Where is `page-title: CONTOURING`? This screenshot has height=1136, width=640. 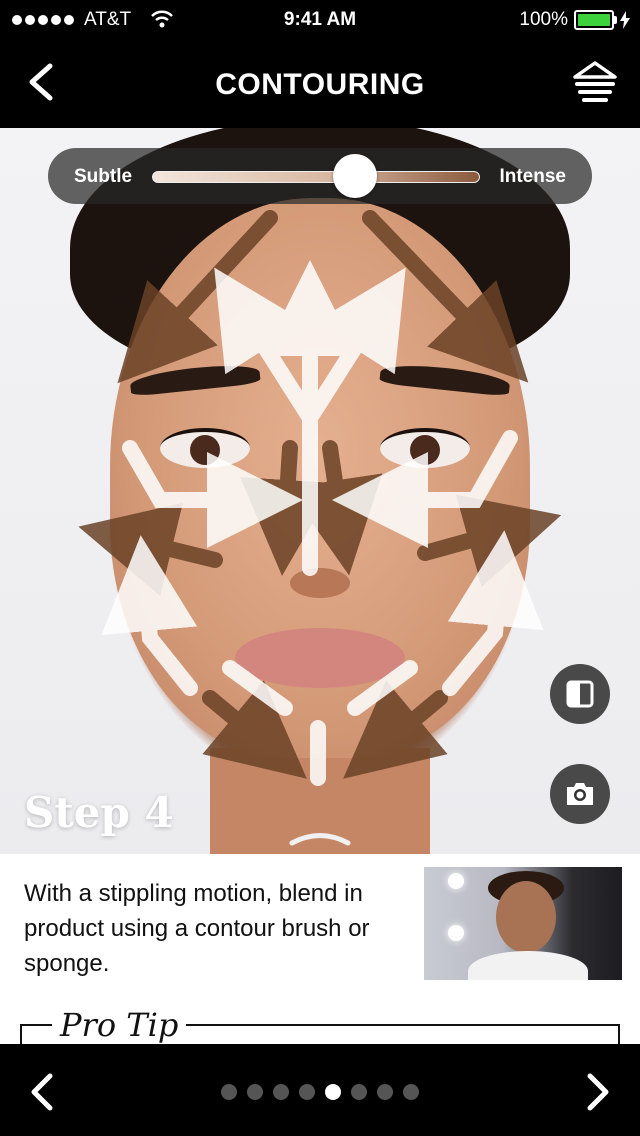 page-title: CONTOURING is located at coordinates (320, 84).